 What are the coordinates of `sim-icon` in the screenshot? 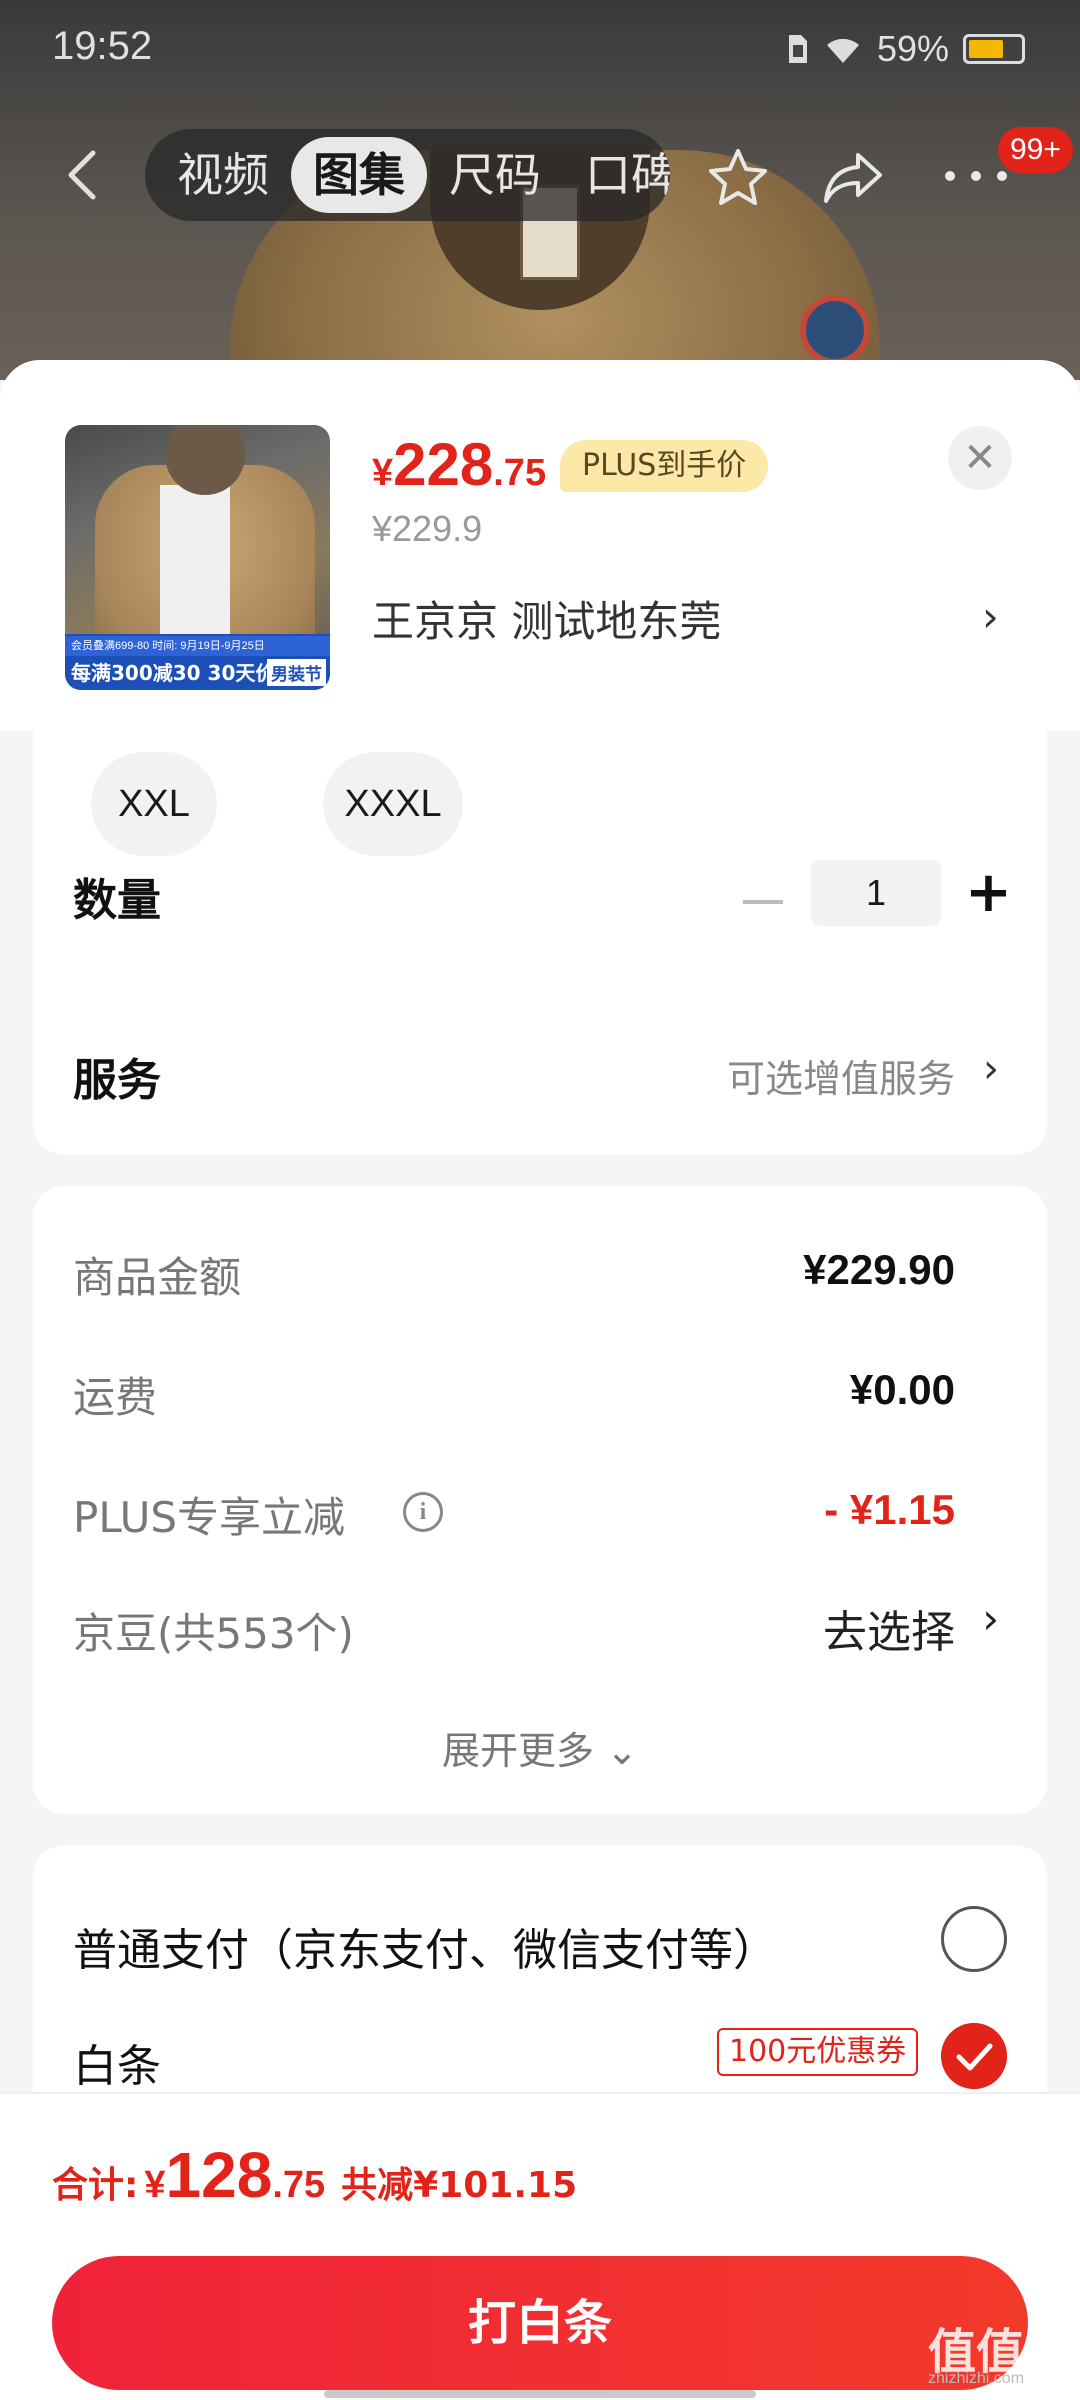 It's located at (797, 49).